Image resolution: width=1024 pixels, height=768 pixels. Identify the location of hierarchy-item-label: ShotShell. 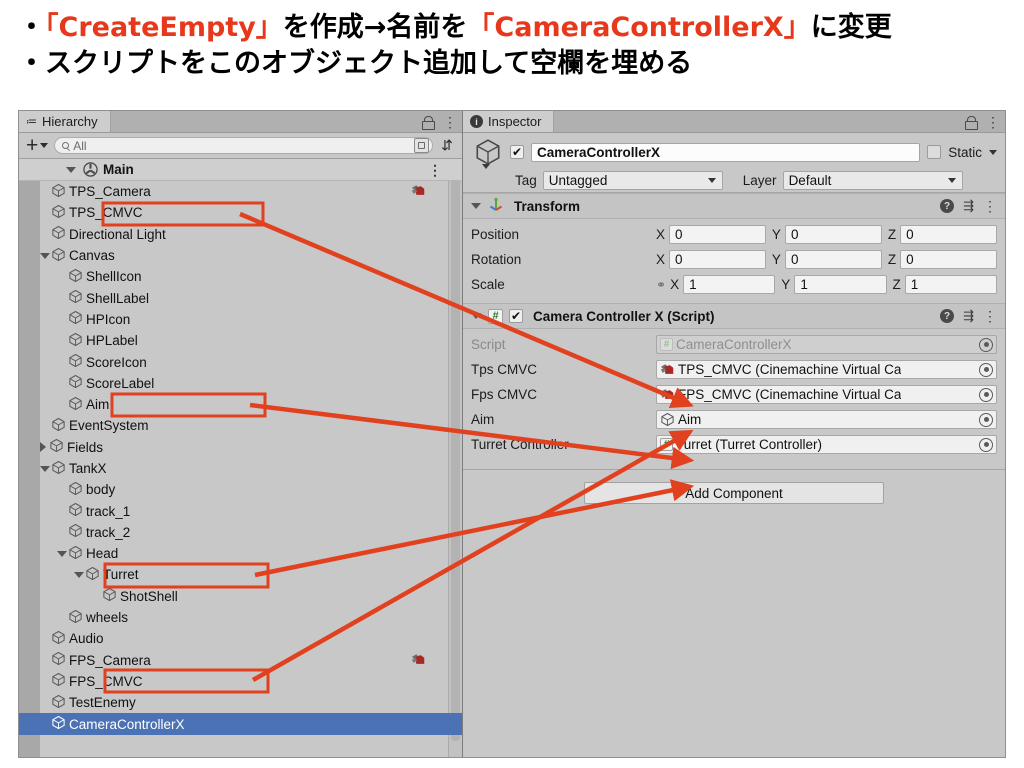
(149, 596).